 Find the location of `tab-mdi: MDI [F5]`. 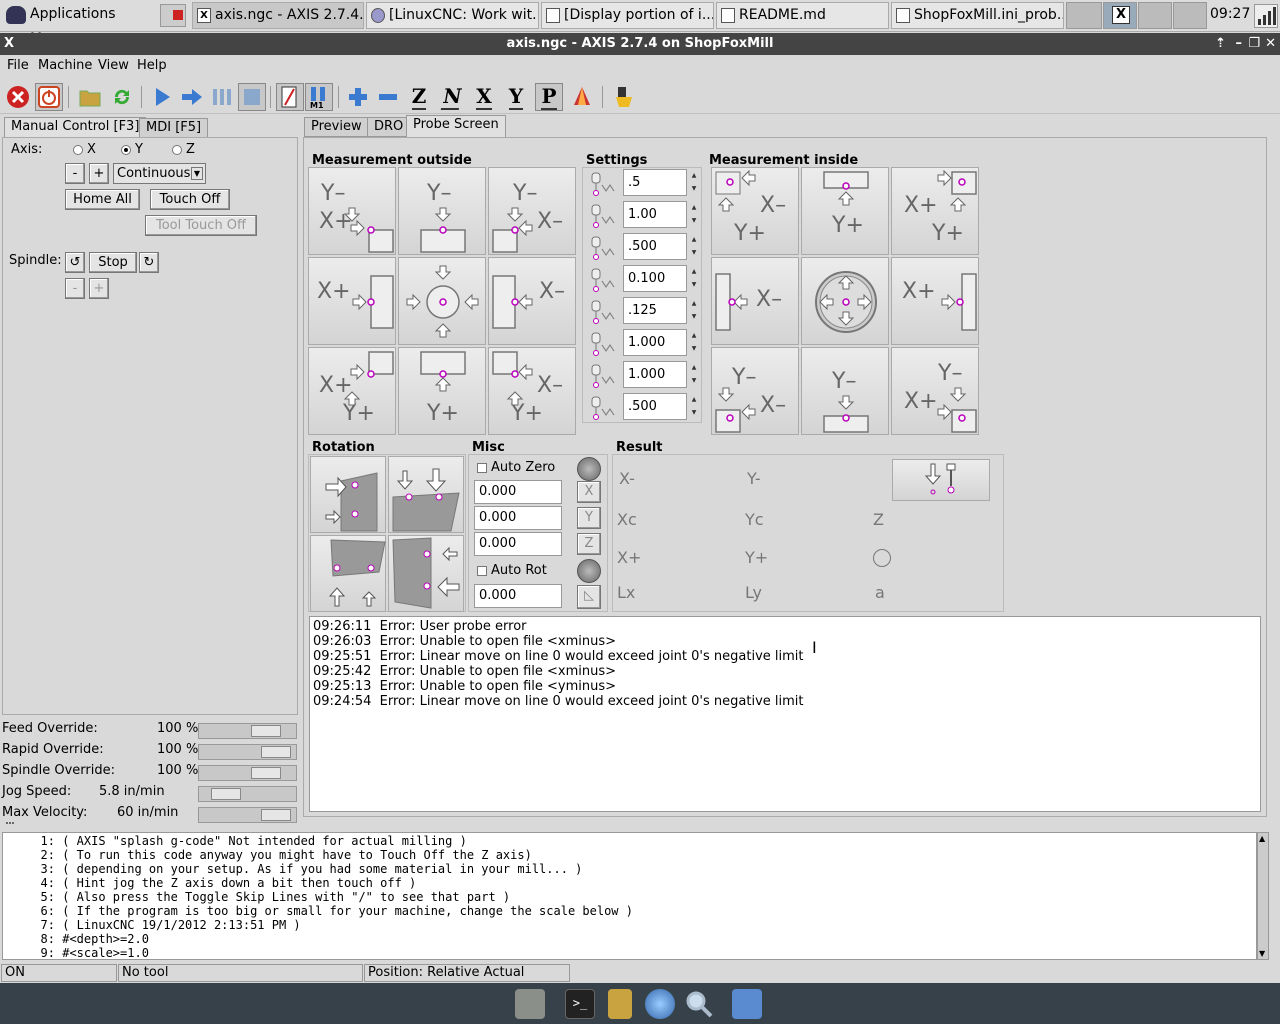

tab-mdi: MDI [F5] is located at coordinates (174, 128).